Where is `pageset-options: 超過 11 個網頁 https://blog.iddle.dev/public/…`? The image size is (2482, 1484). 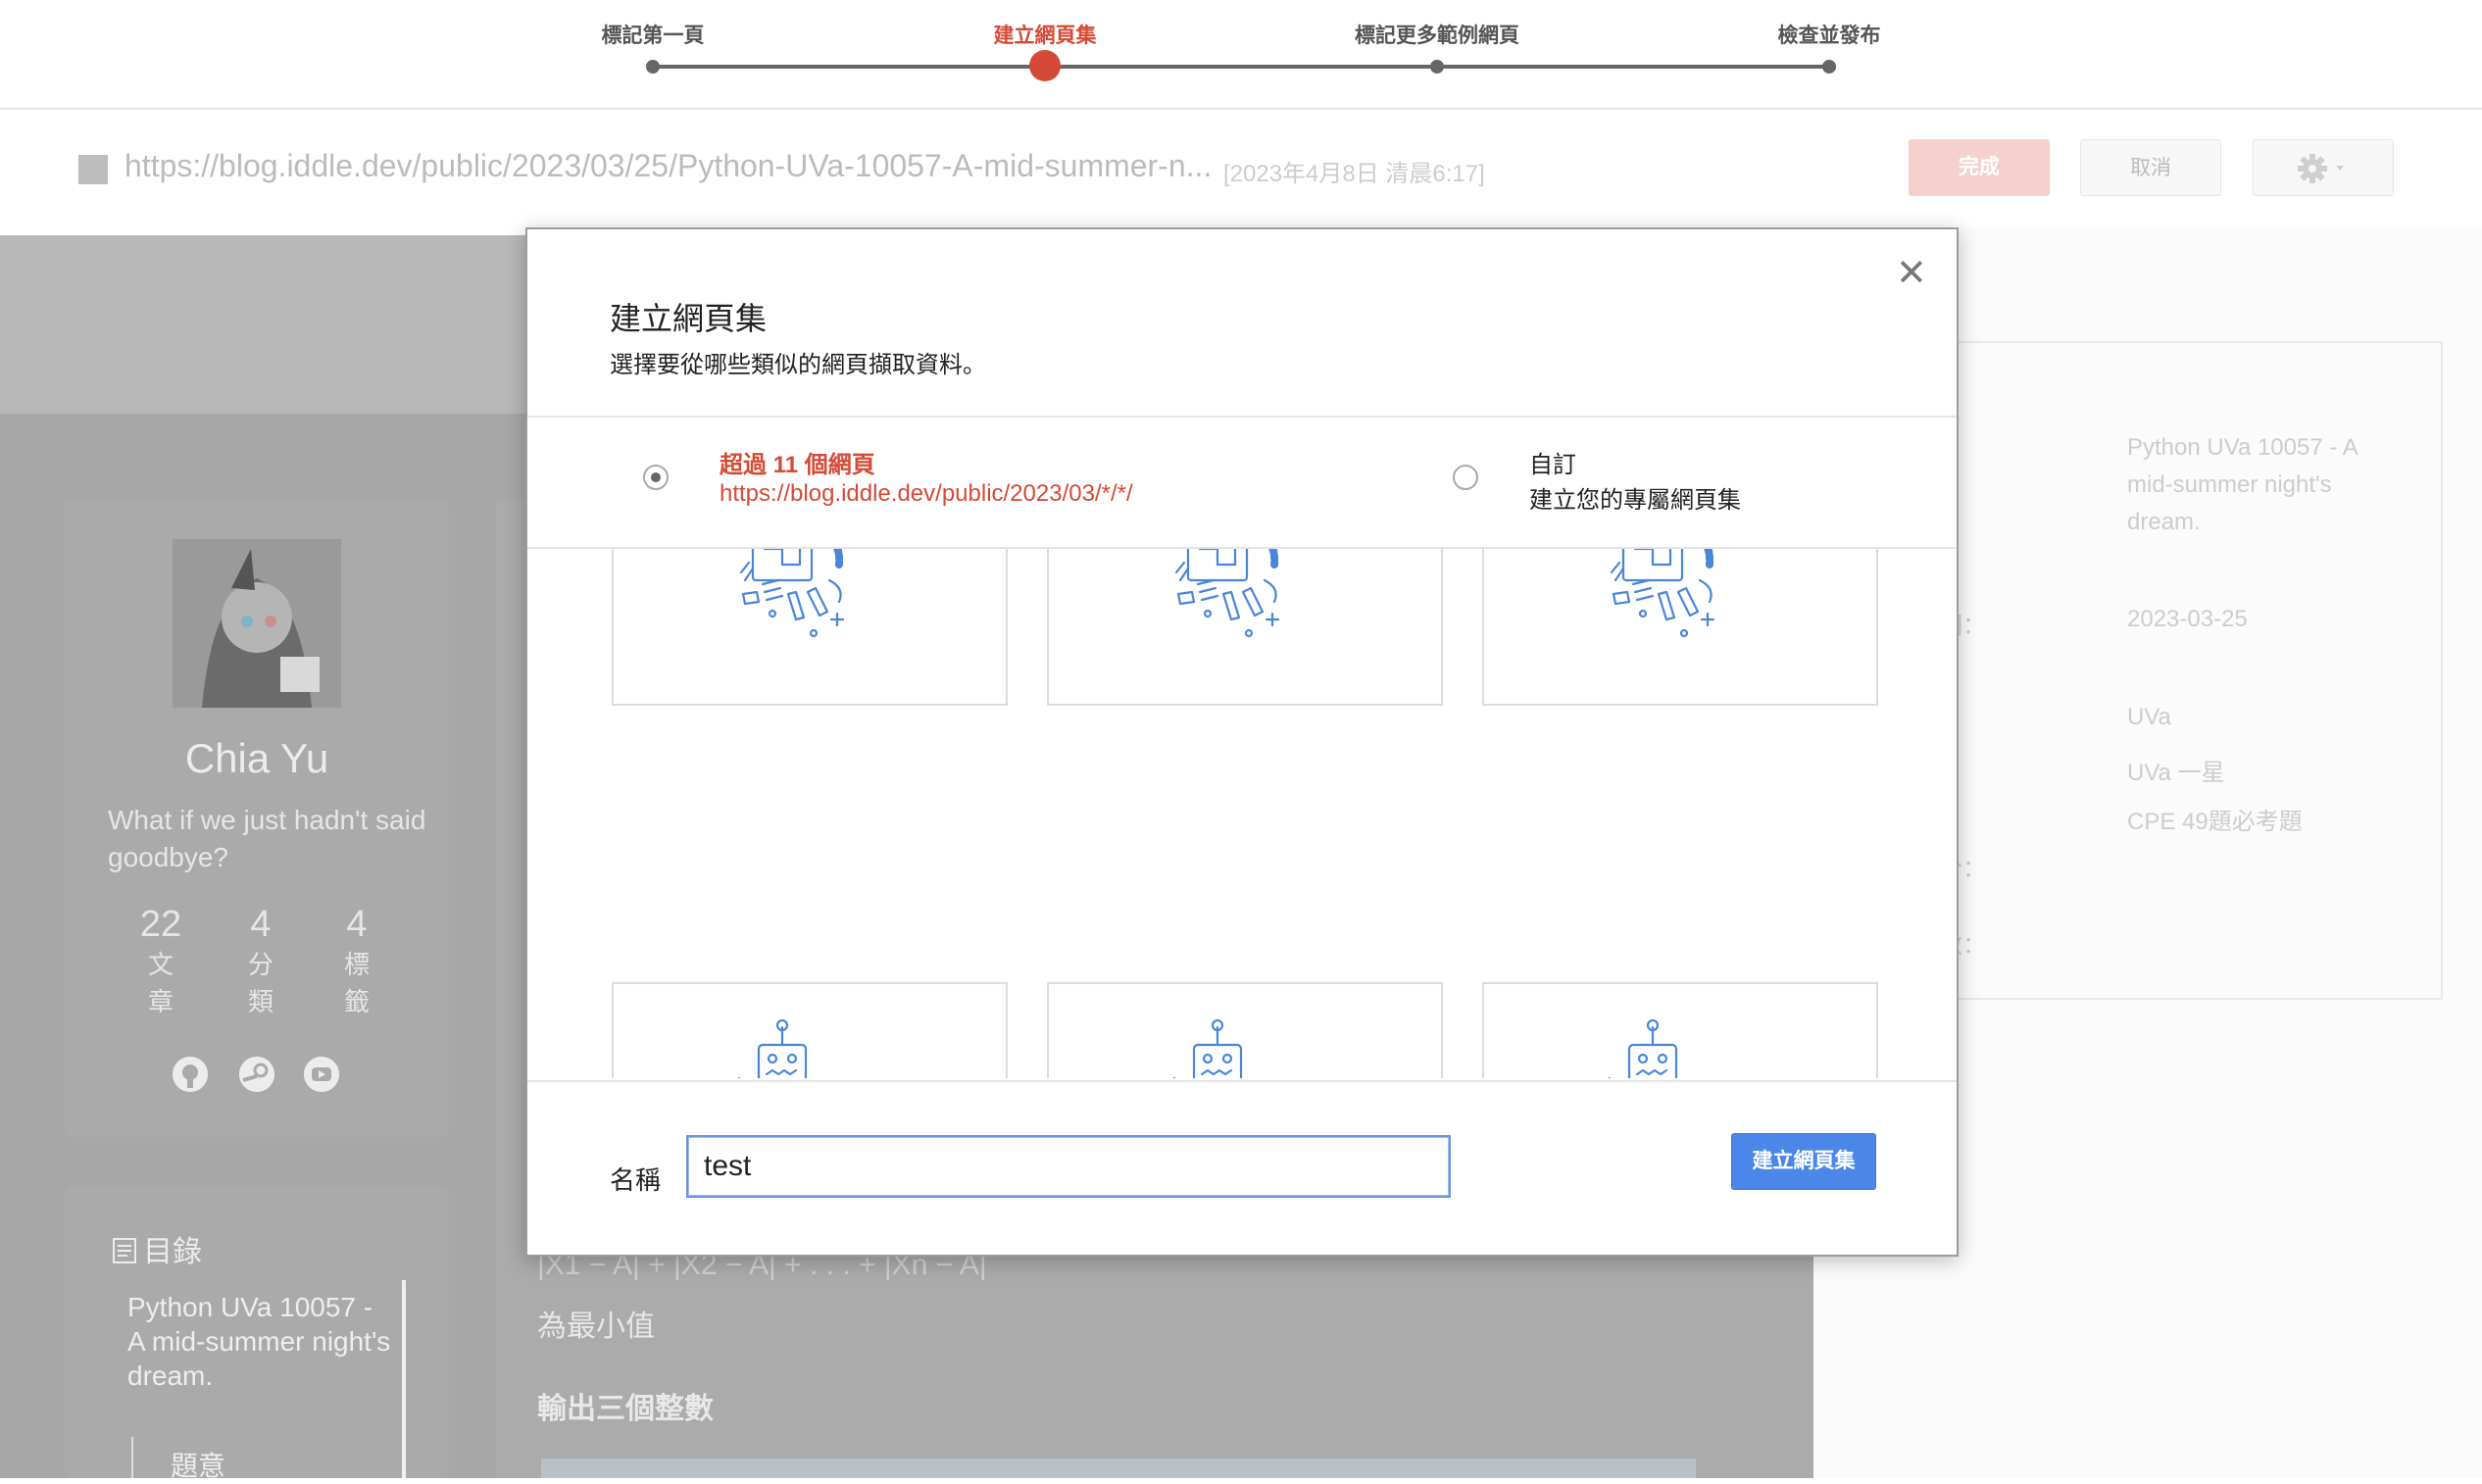 pageset-options: 超過 11 個網頁 https://blog.iddle.dev/public/… is located at coordinates (1242, 482).